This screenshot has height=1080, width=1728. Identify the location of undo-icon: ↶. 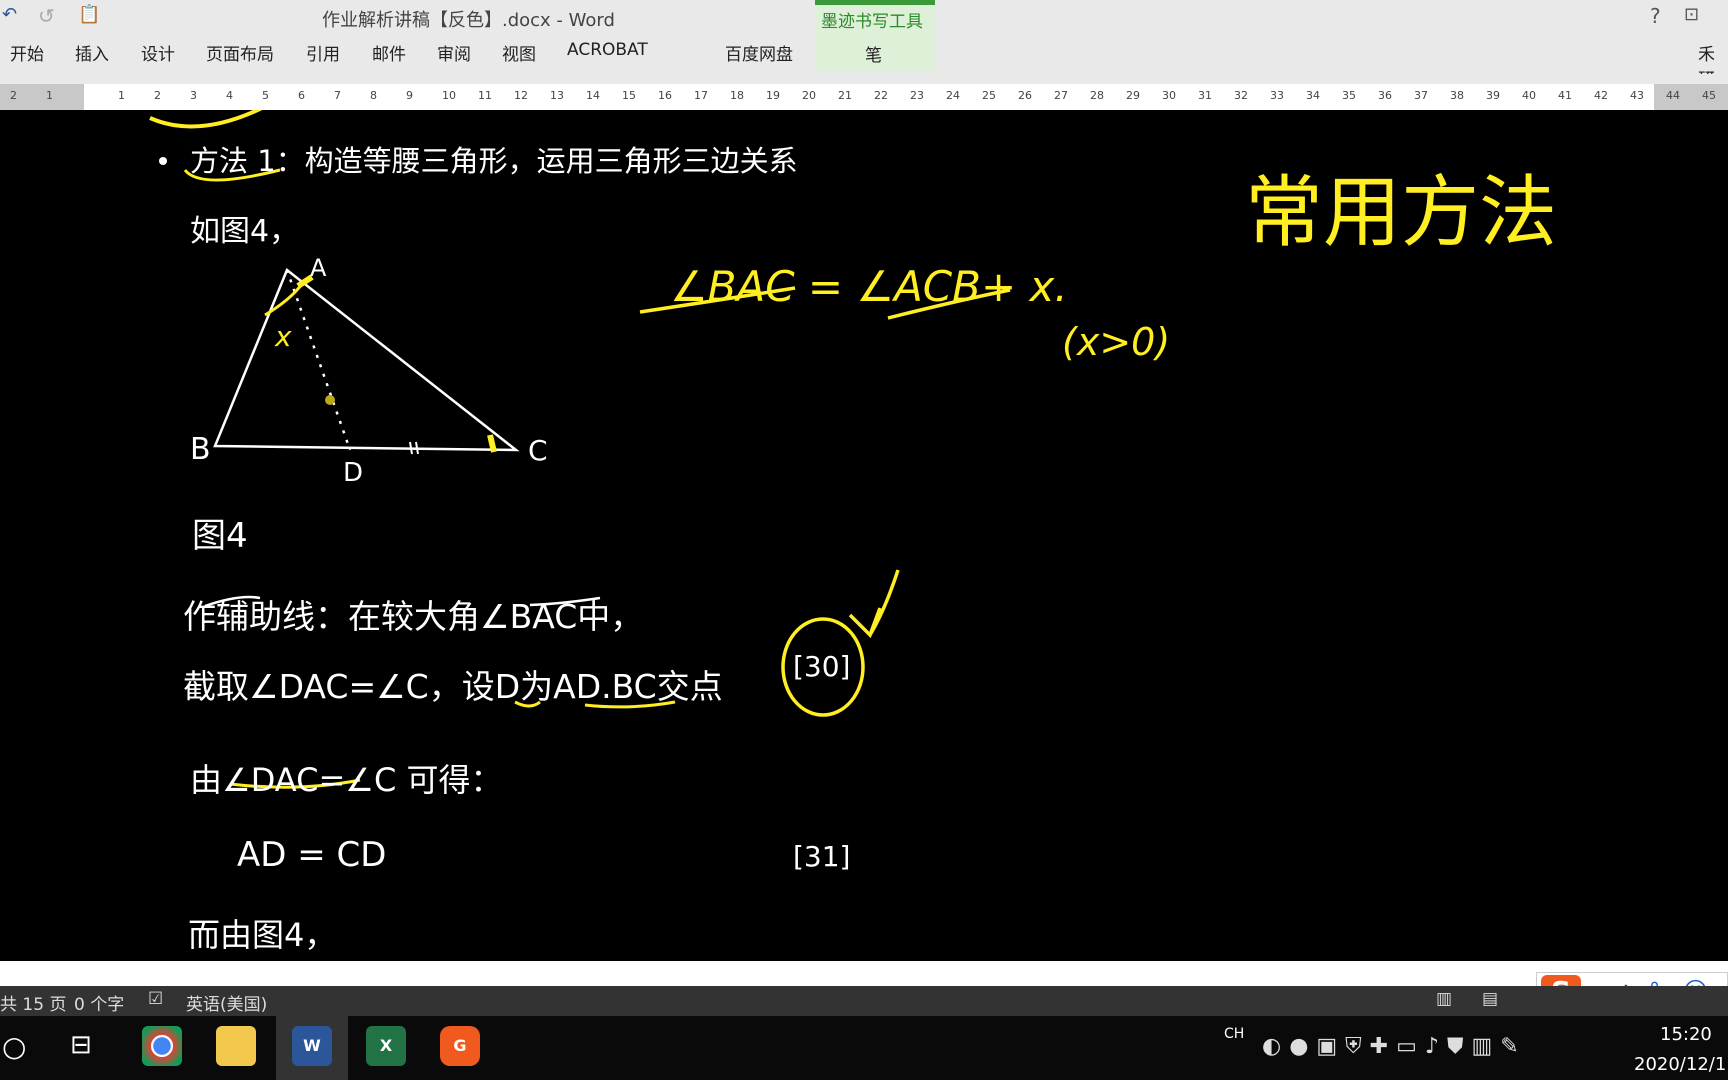
(9, 14).